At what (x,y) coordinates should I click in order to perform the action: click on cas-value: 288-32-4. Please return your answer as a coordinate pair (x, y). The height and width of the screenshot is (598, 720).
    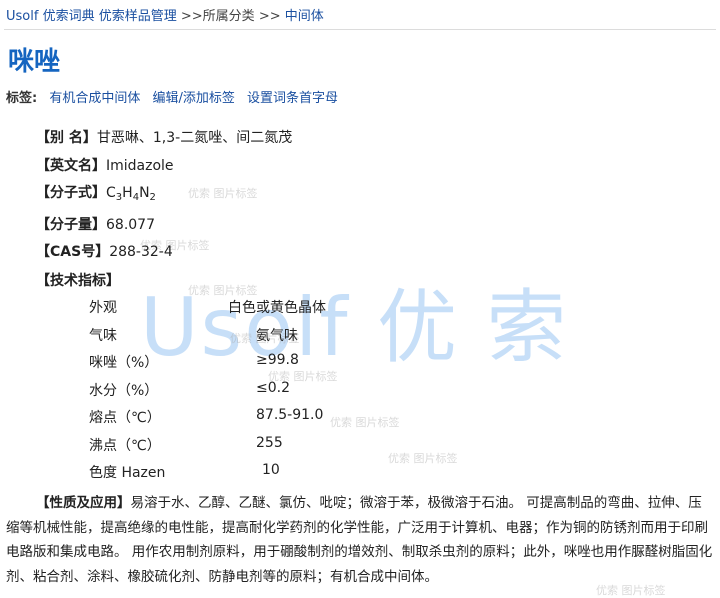
    Looking at the image, I should click on (141, 252).